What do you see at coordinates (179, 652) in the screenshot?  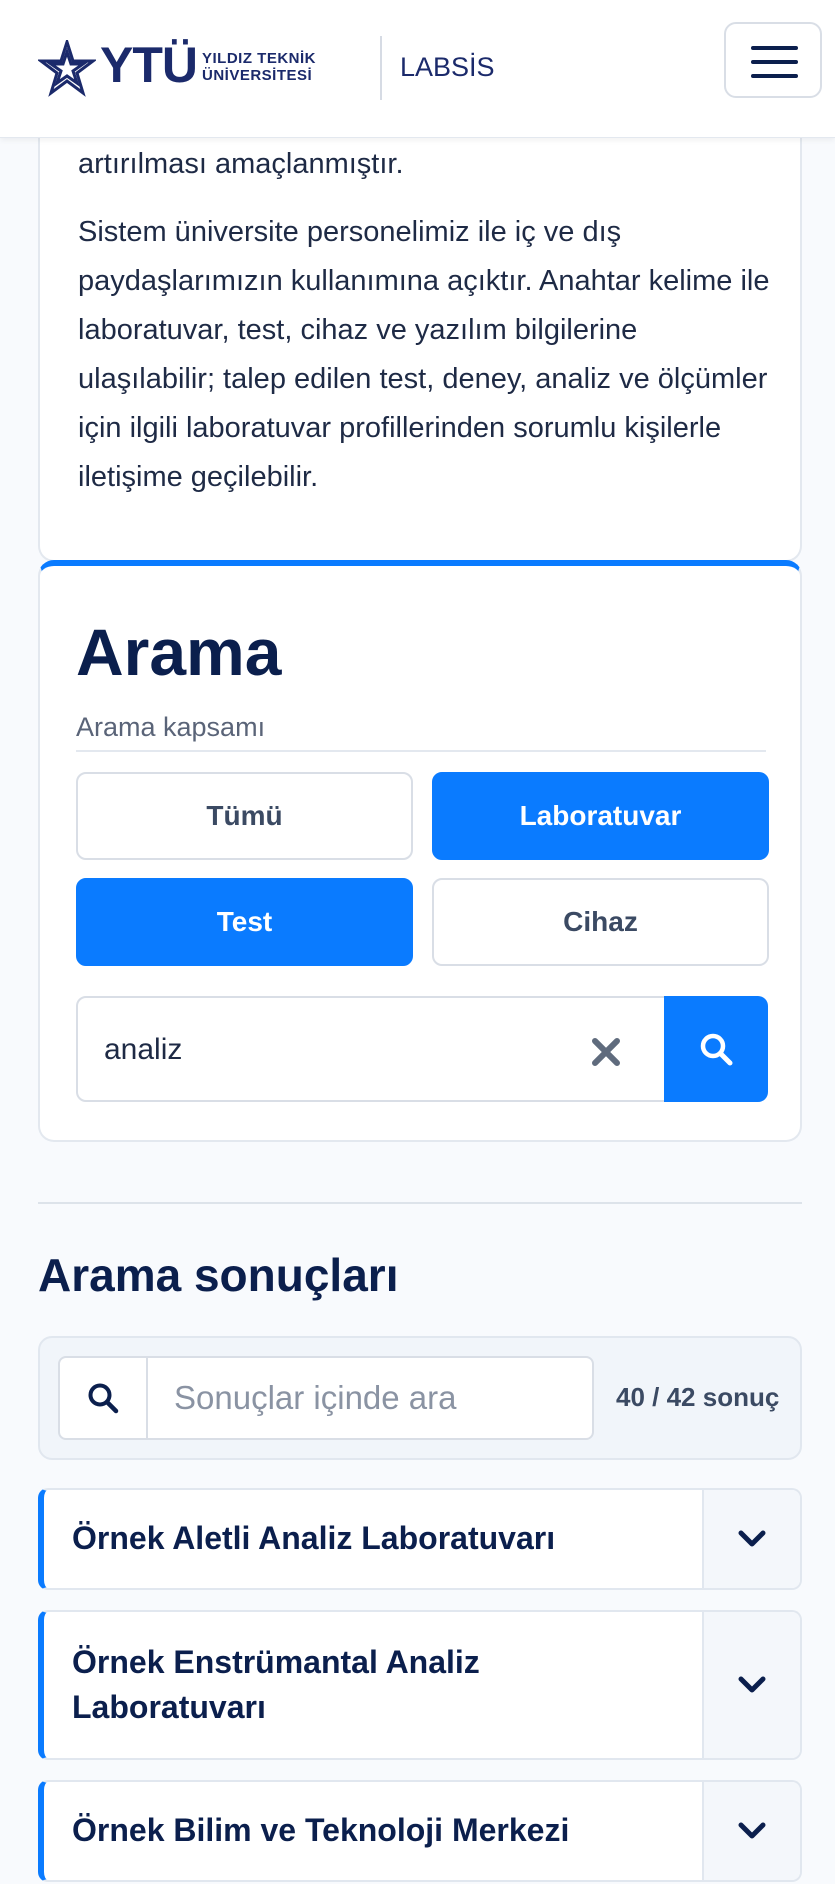 I see `search-title: Arama` at bounding box center [179, 652].